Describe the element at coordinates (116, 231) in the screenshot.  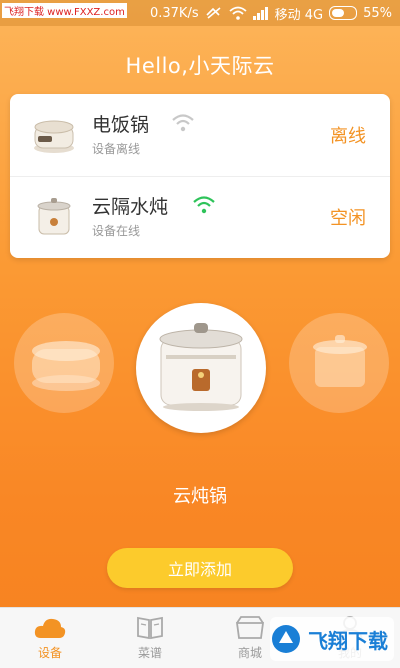
I see `device-status: 设备在线` at that location.